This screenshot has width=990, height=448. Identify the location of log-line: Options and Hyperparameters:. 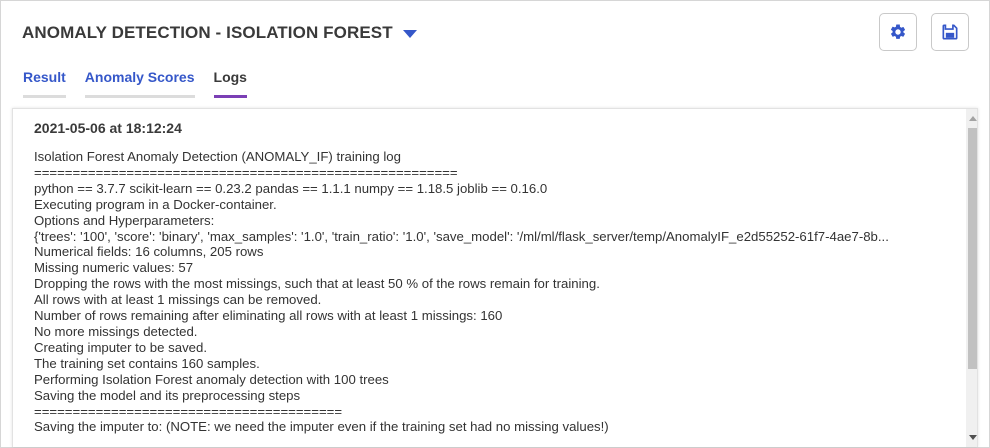
(124, 220).